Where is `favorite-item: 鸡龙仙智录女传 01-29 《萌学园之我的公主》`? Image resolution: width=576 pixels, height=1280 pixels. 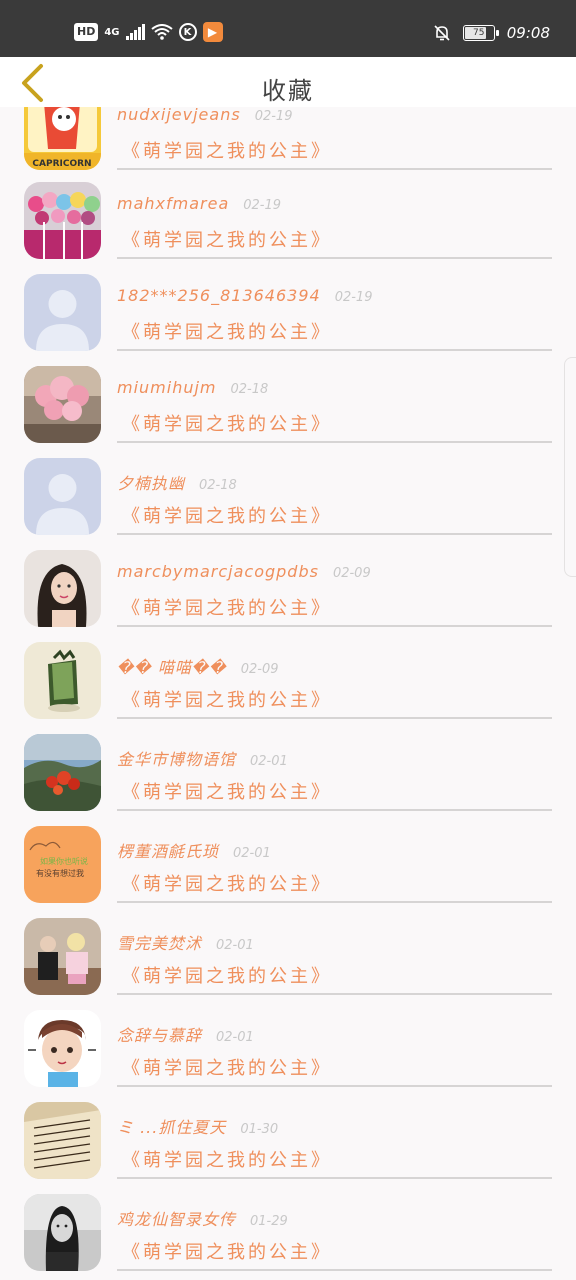 favorite-item: 鸡龙仙智录女传 01-29 《萌学园之我的公主》 is located at coordinates (288, 1237).